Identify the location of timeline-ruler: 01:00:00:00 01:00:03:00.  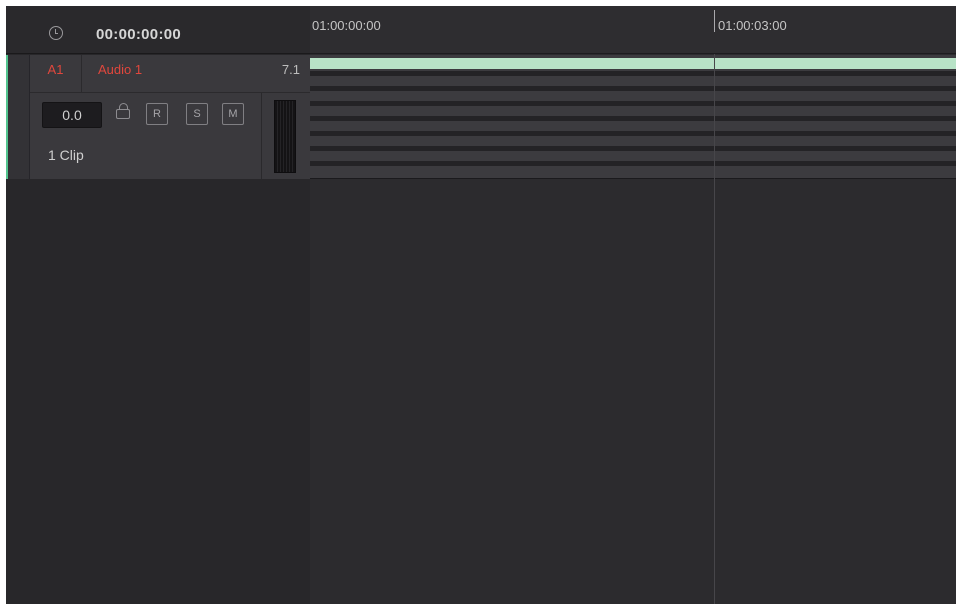
(633, 30).